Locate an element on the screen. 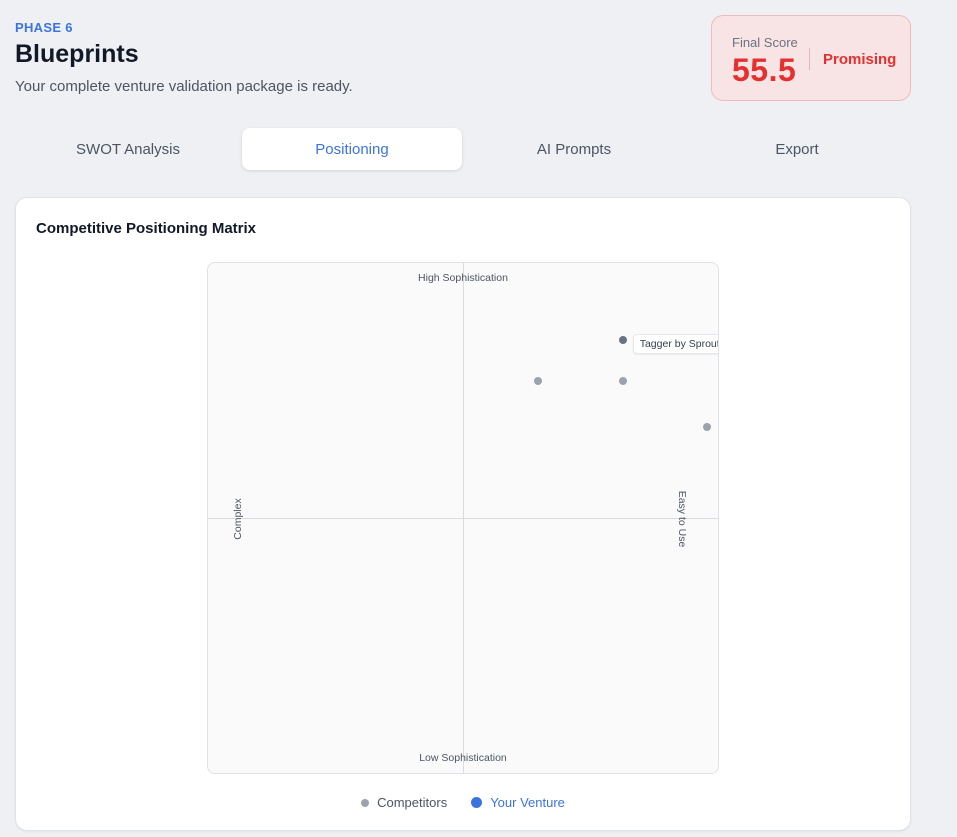 The width and height of the screenshot is (957, 837). legend-competitors: Competitors is located at coordinates (404, 802).